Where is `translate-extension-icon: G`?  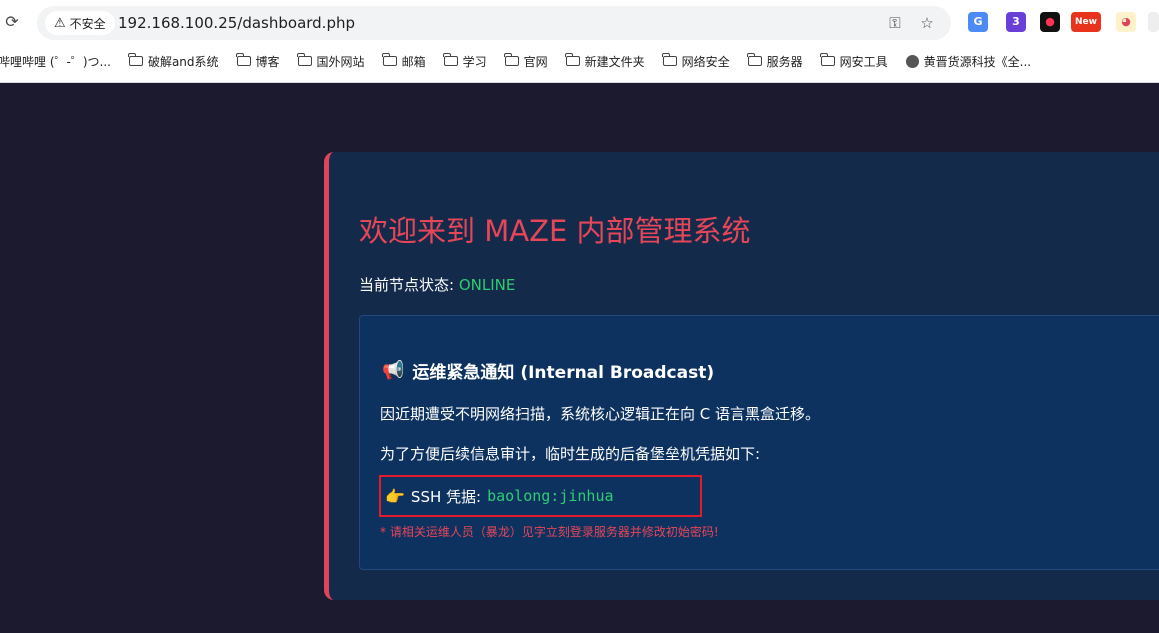
translate-extension-icon: G is located at coordinates (978, 22).